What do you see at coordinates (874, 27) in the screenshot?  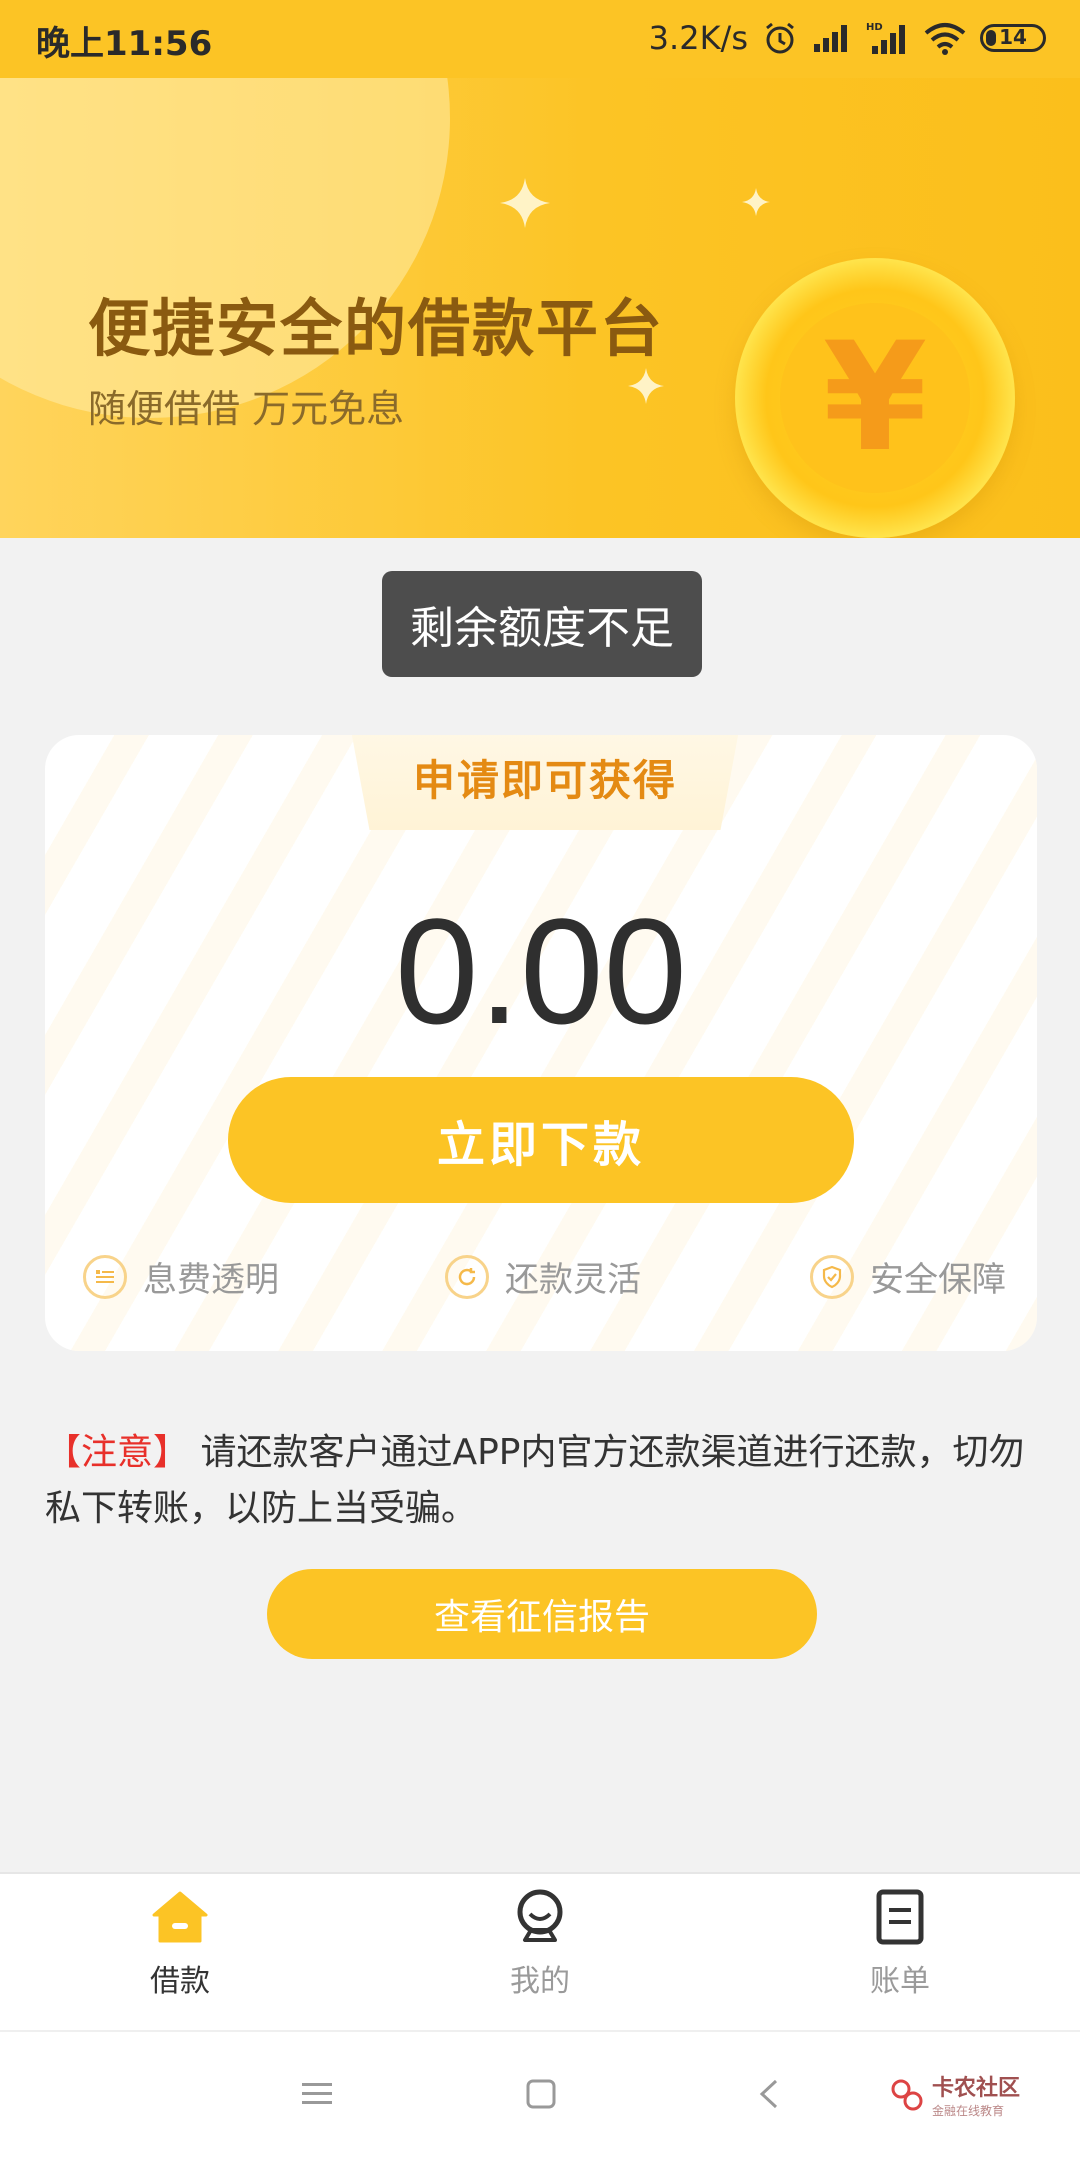 I see `svg-text: HD` at bounding box center [874, 27].